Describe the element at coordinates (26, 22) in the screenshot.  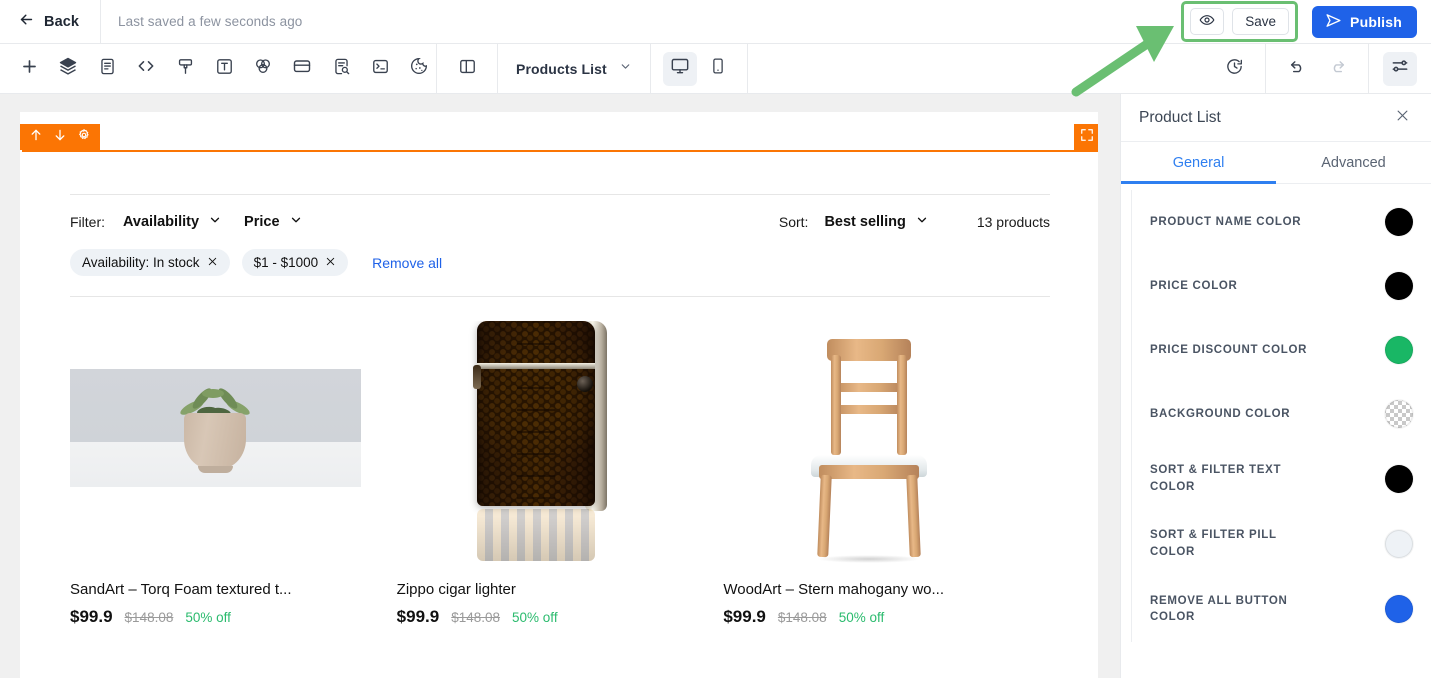
I see `arrow-left-icon` at that location.